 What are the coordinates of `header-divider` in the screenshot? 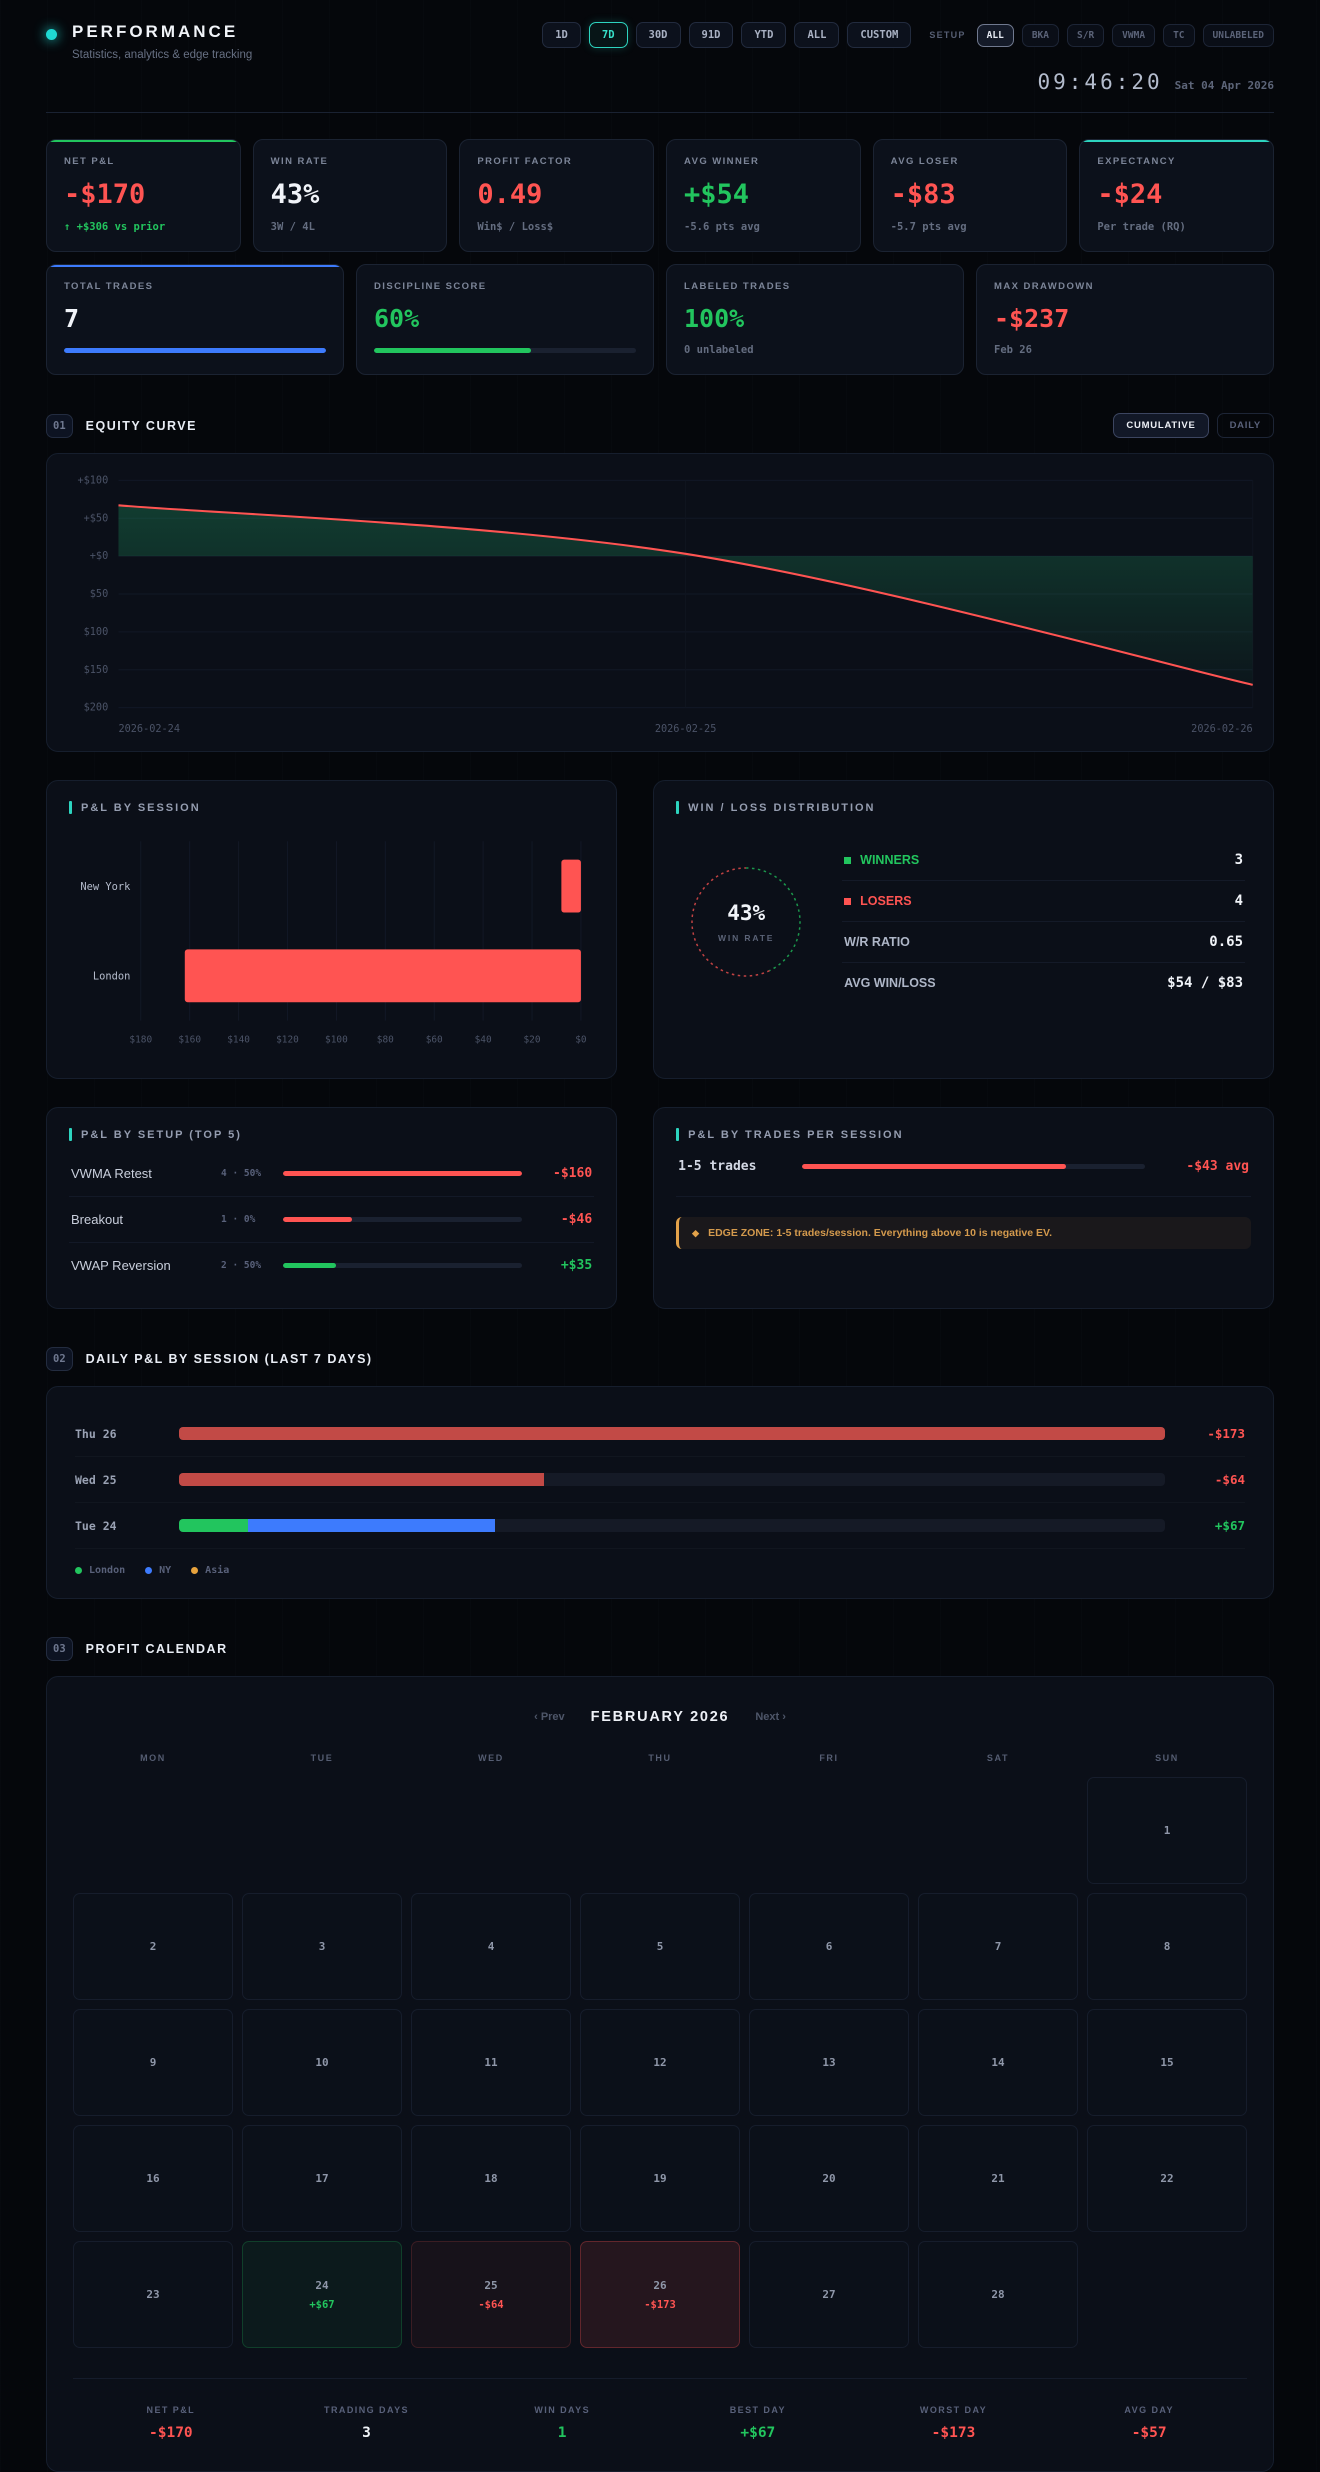 It's located at (660, 112).